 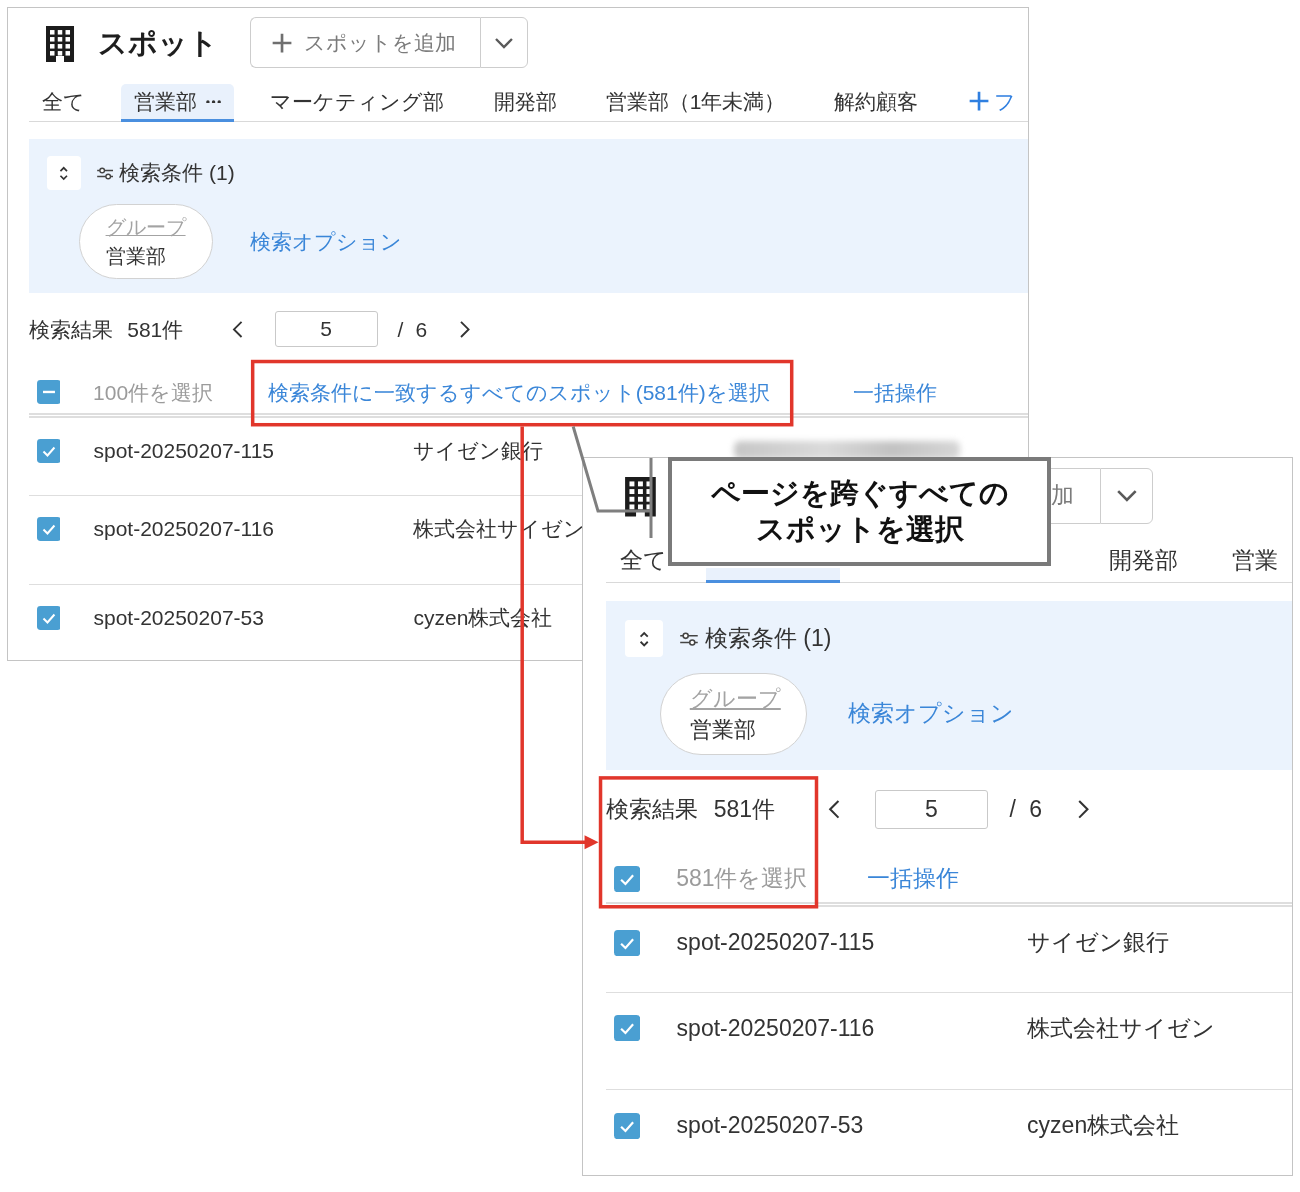 I want to click on tab: 営業, so click(x=1254, y=562).